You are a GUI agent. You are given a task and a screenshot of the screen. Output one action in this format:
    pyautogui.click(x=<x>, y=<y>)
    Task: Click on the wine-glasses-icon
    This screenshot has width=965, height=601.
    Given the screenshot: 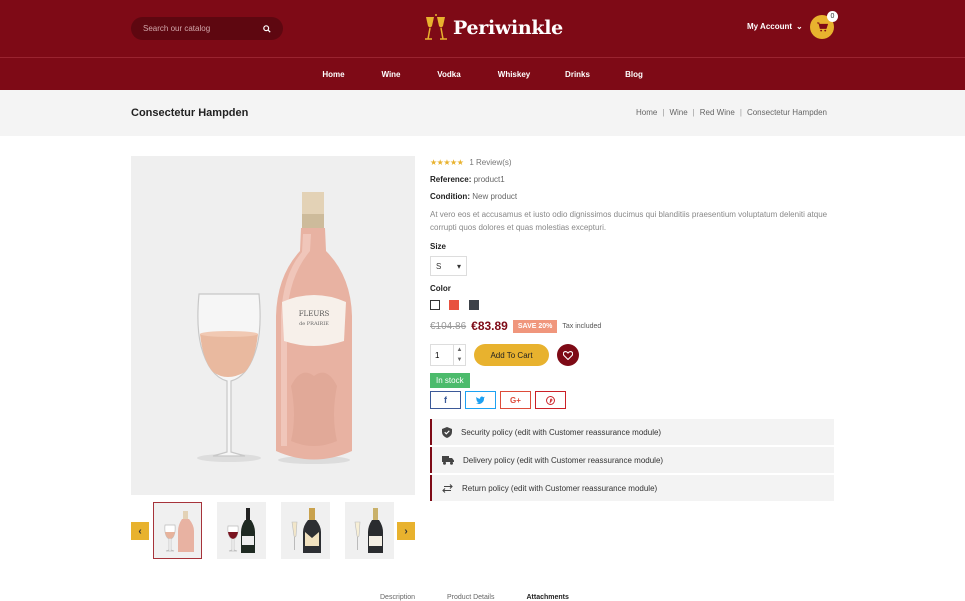 What is the action you would take?
    pyautogui.click(x=436, y=27)
    